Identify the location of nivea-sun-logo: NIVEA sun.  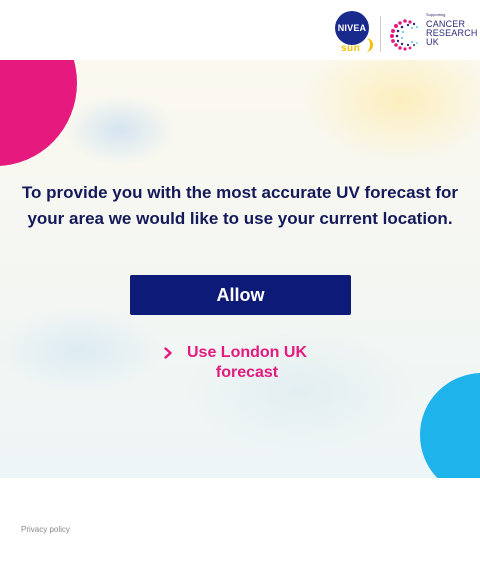
(353, 33).